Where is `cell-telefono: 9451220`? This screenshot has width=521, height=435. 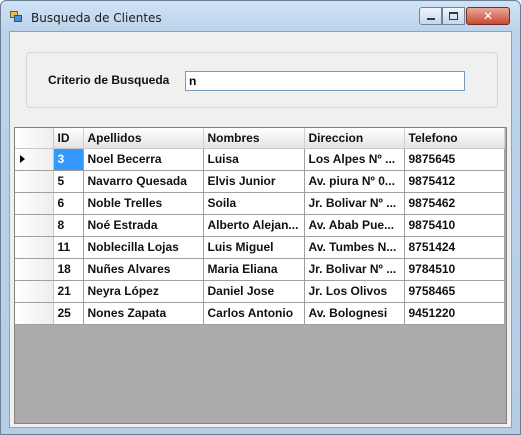
cell-telefono: 9451220 is located at coordinates (454, 313).